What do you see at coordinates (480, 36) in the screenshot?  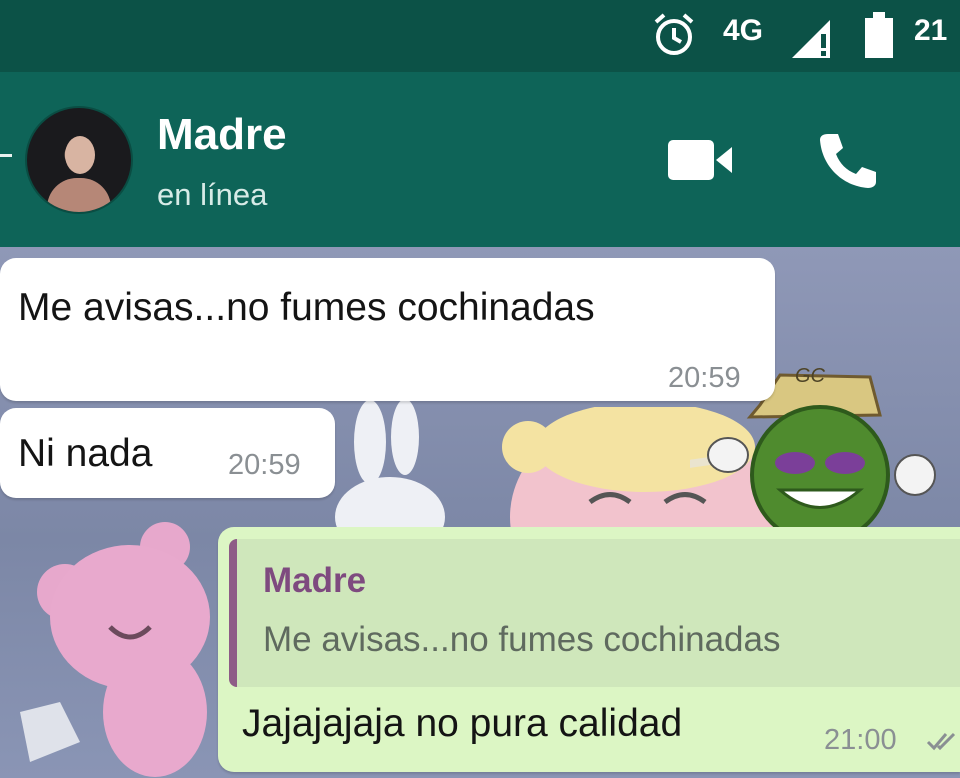 I see `status-bar: 4G 21` at bounding box center [480, 36].